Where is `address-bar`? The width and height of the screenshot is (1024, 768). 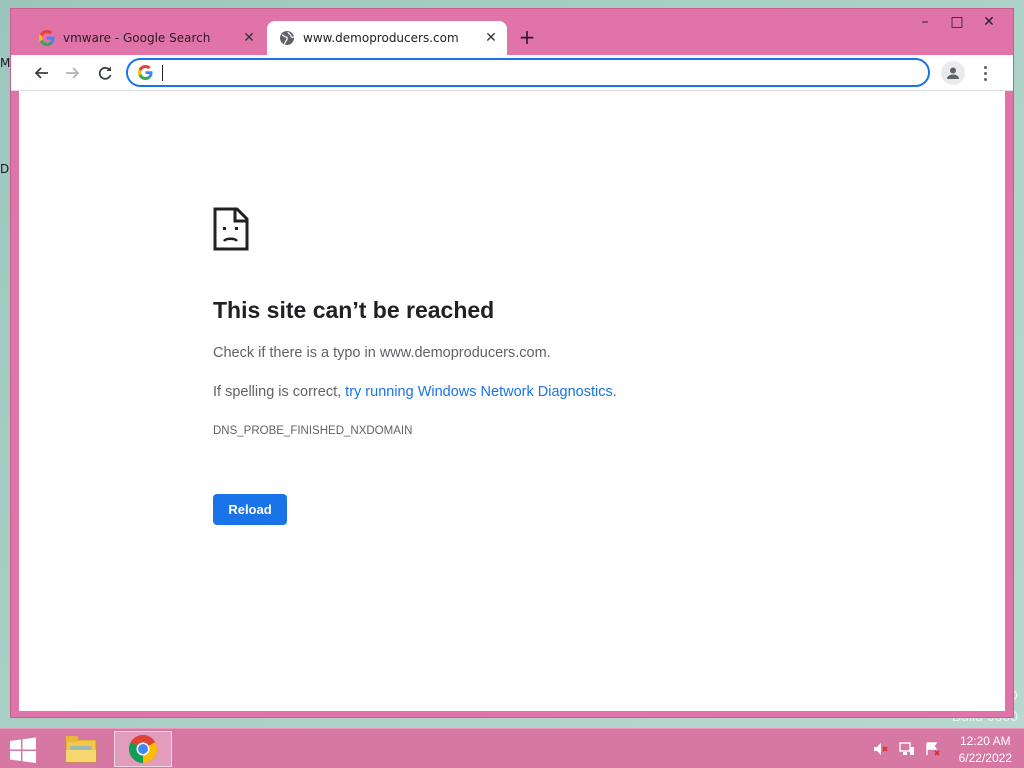
address-bar is located at coordinates (528, 72).